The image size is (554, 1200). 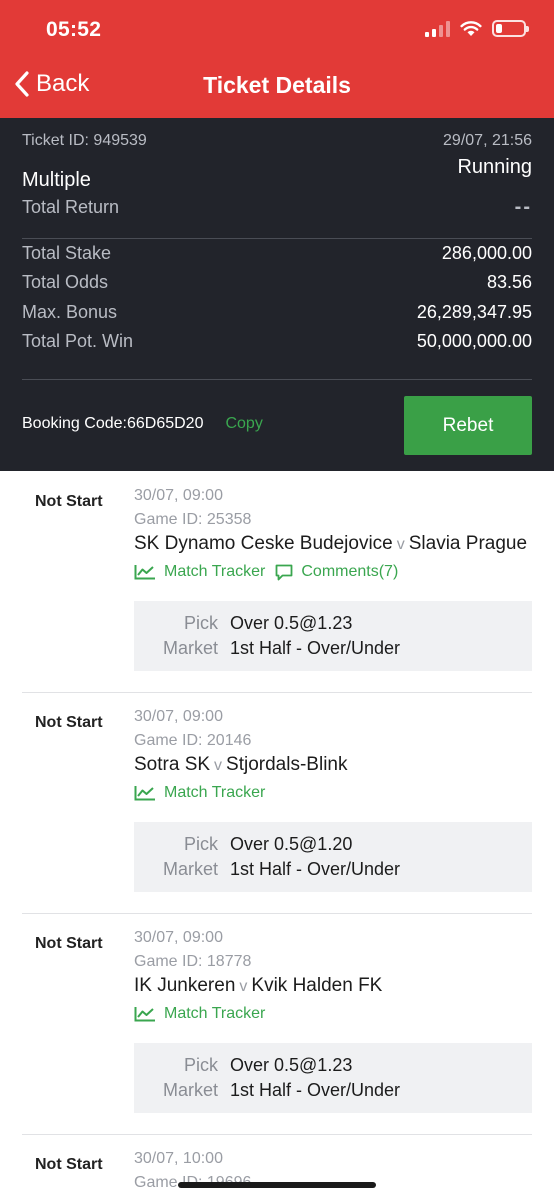 I want to click on total-odds-value: 83.56, so click(x=509, y=282).